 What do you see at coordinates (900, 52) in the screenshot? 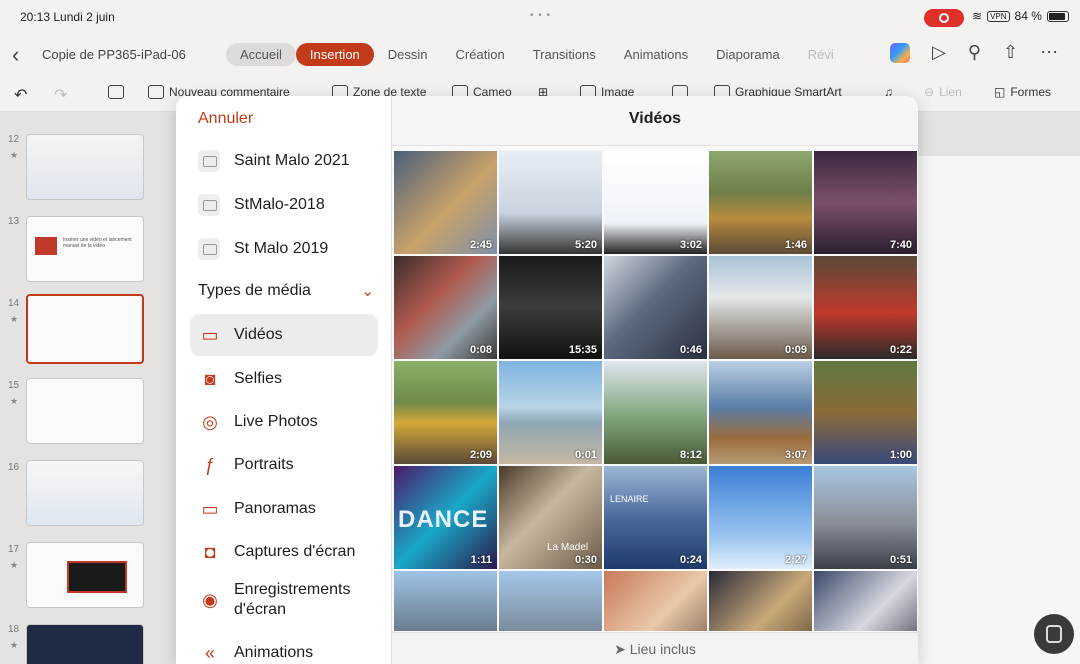
I see `copilot-icon` at bounding box center [900, 52].